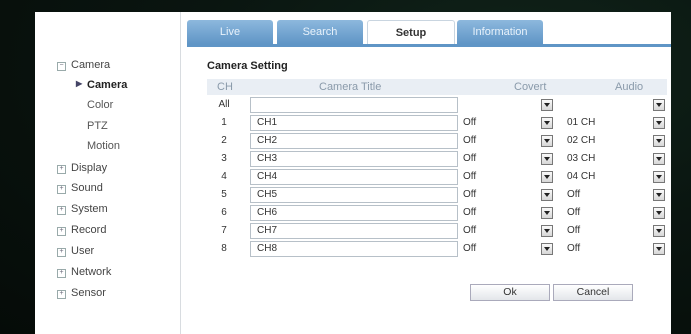  I want to click on audio-value: 01 CH, so click(581, 122).